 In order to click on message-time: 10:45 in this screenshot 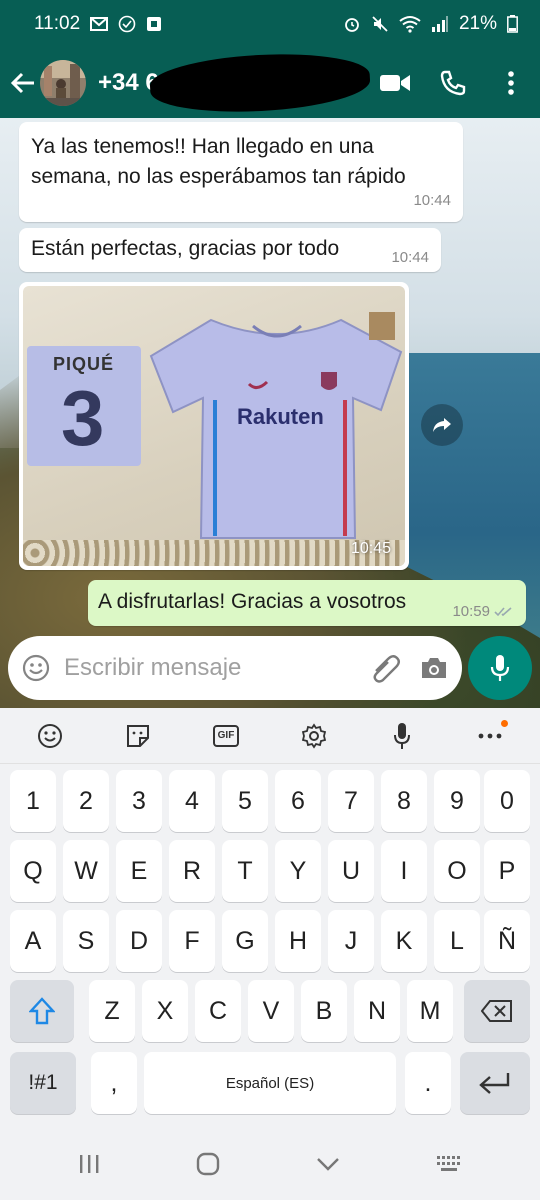, I will do `click(370, 548)`.